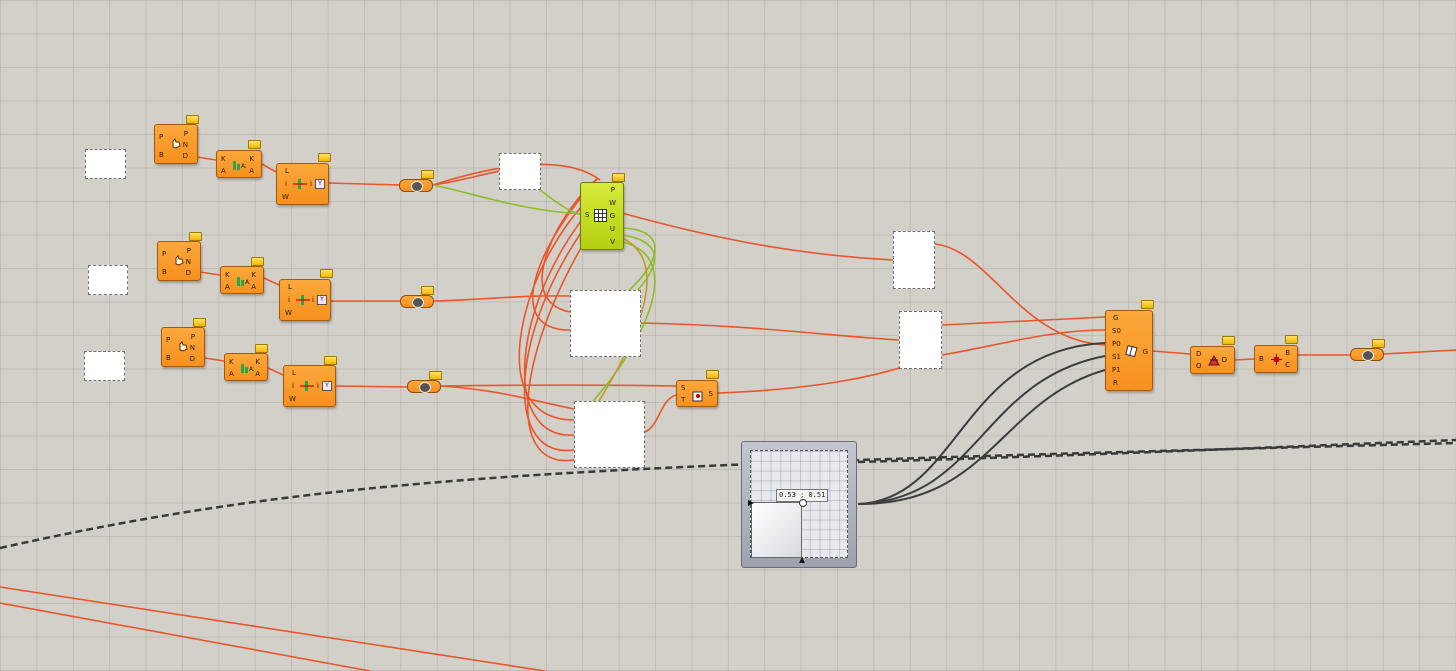 The width and height of the screenshot is (1456, 671). Describe the element at coordinates (520, 171) in the screenshot. I see `panel-top-mid` at that location.